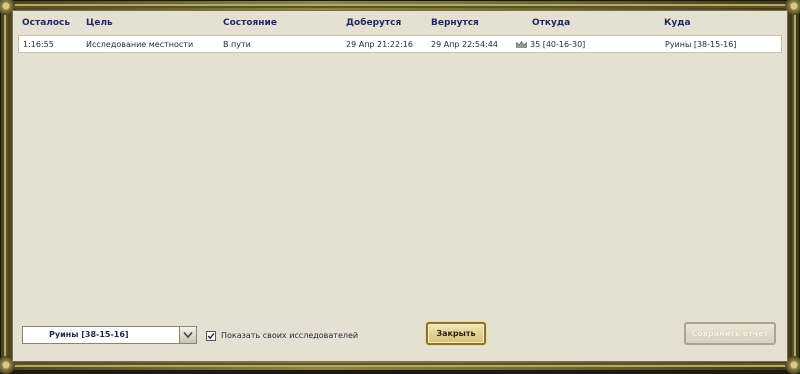 This screenshot has height=374, width=800. I want to click on column-header-to: Куда, so click(677, 23).